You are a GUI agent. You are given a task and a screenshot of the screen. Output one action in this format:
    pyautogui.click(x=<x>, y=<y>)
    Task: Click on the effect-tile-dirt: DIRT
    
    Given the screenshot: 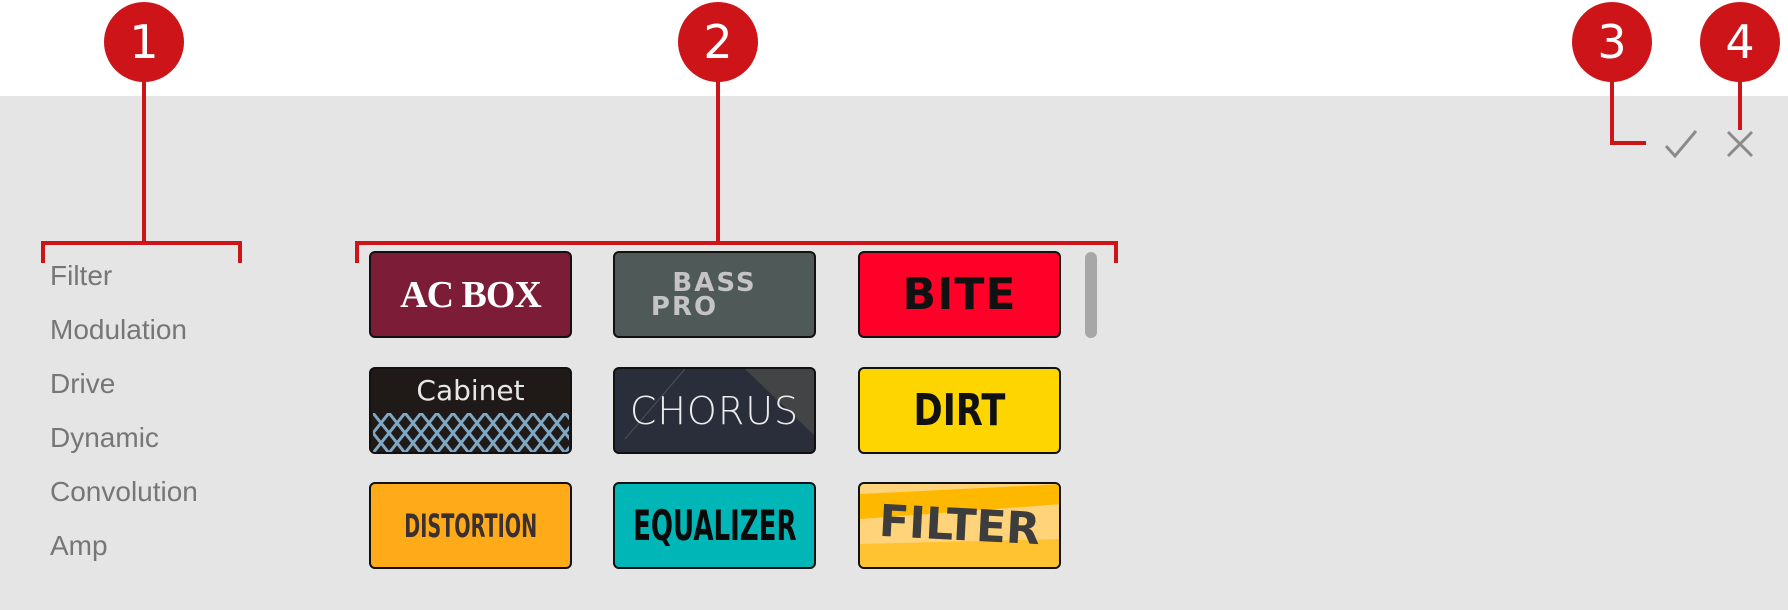 What is the action you would take?
    pyautogui.click(x=959, y=410)
    